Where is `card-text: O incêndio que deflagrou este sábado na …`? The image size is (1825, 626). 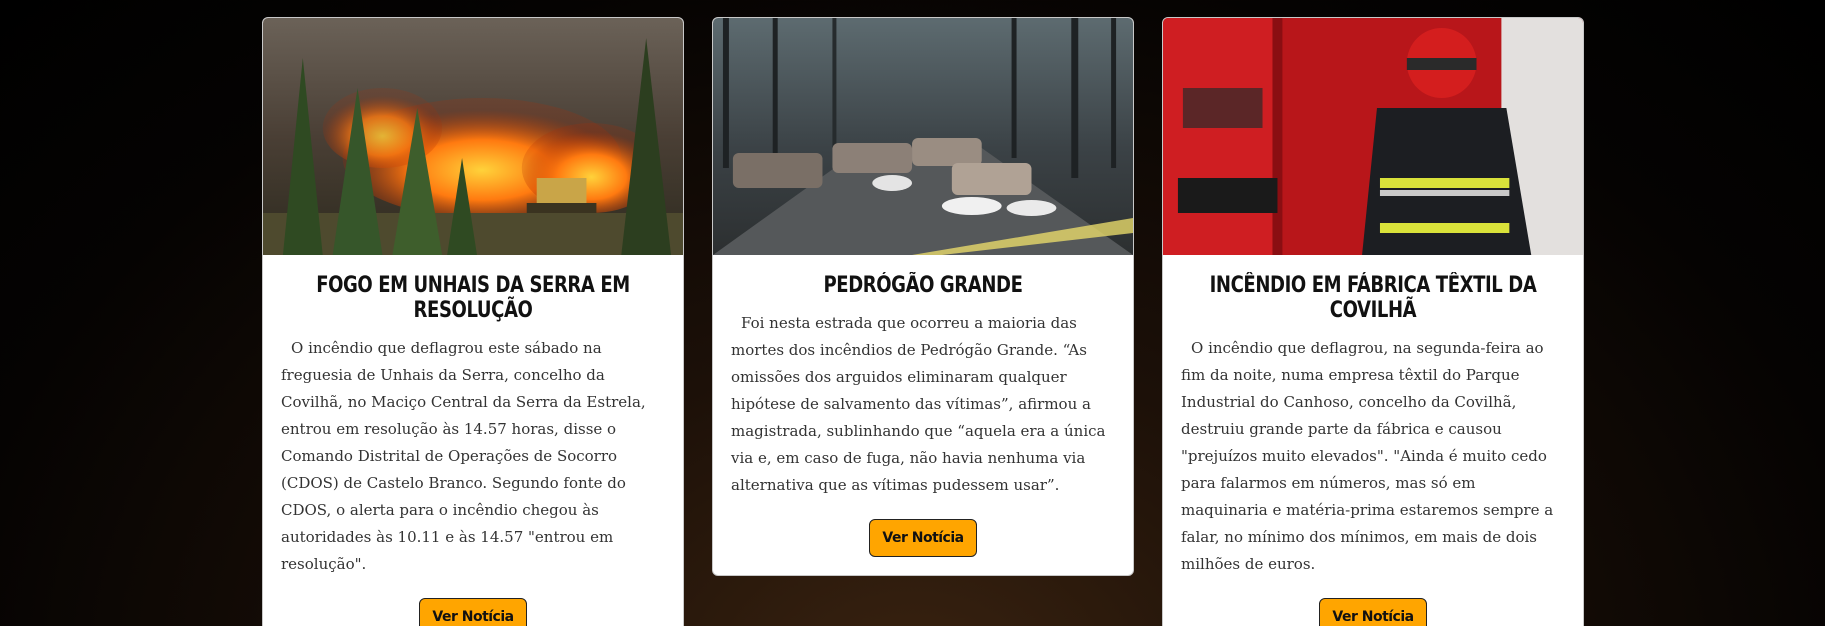
card-text: O incêndio que deflagrou este sábado na … is located at coordinates (463, 456).